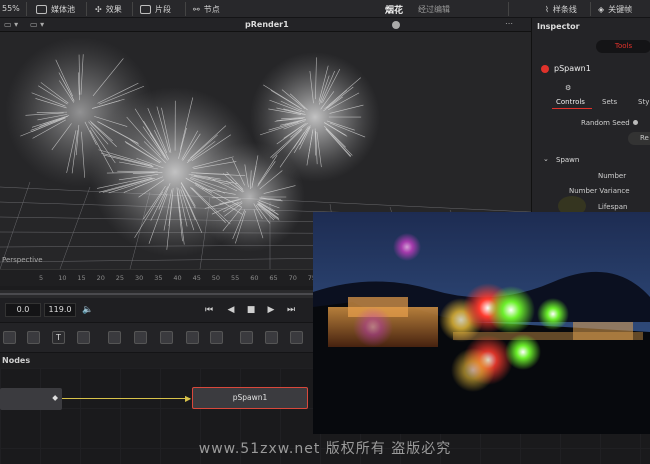 This screenshot has width=650, height=464. I want to click on media-pool-button: 媒体池, so click(55, 9).